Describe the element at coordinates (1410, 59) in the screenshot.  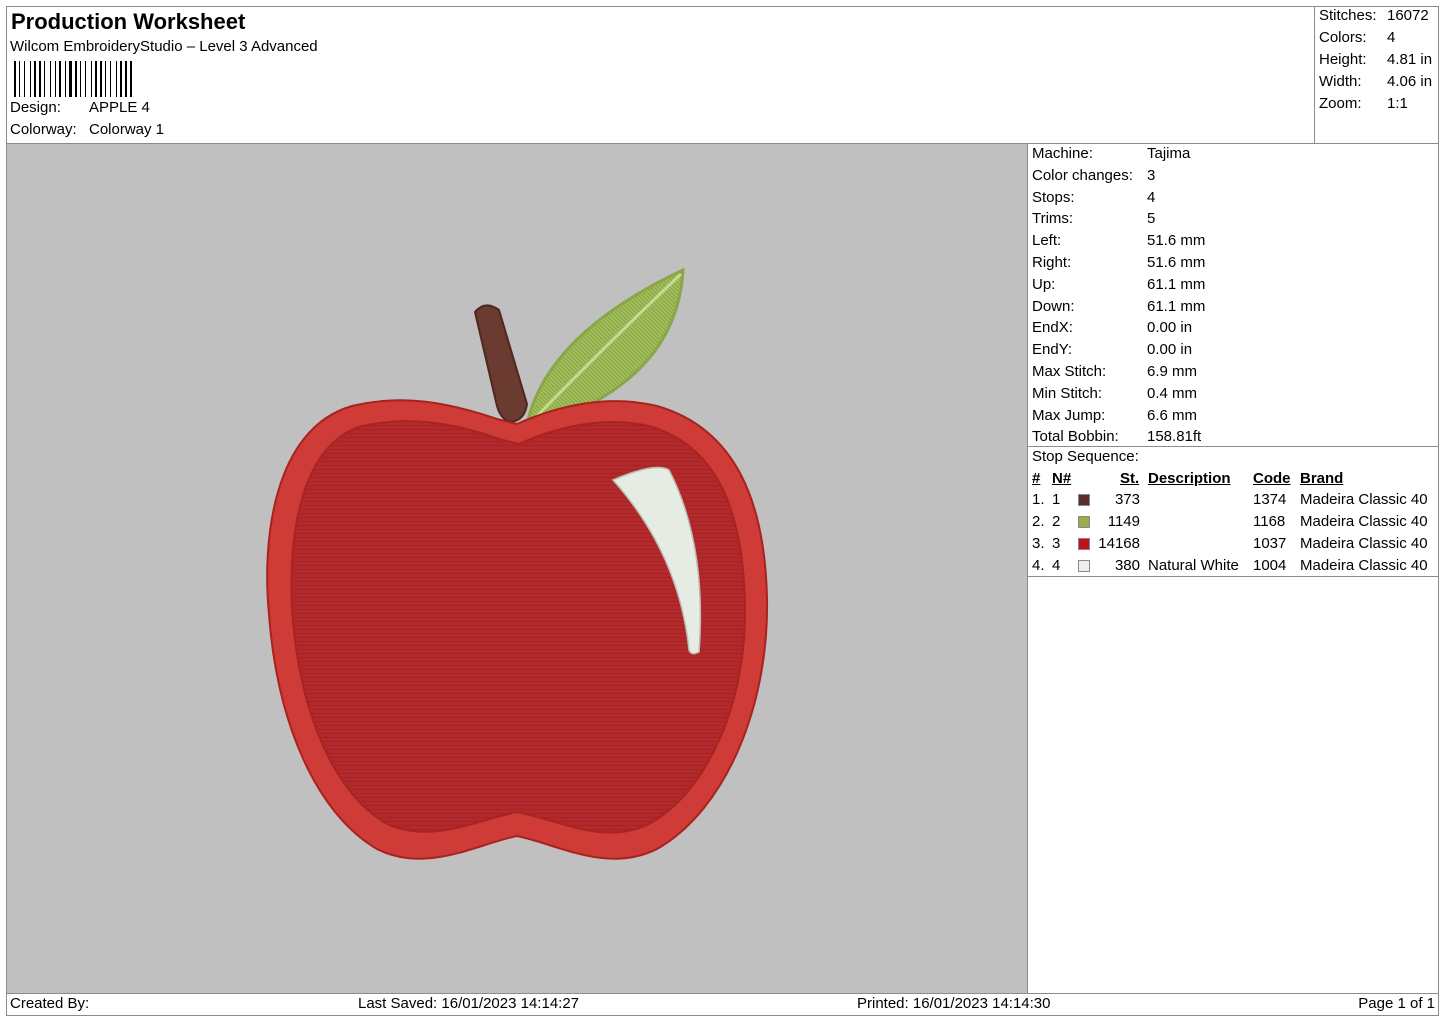
I see `height-value: 4.81 in` at that location.